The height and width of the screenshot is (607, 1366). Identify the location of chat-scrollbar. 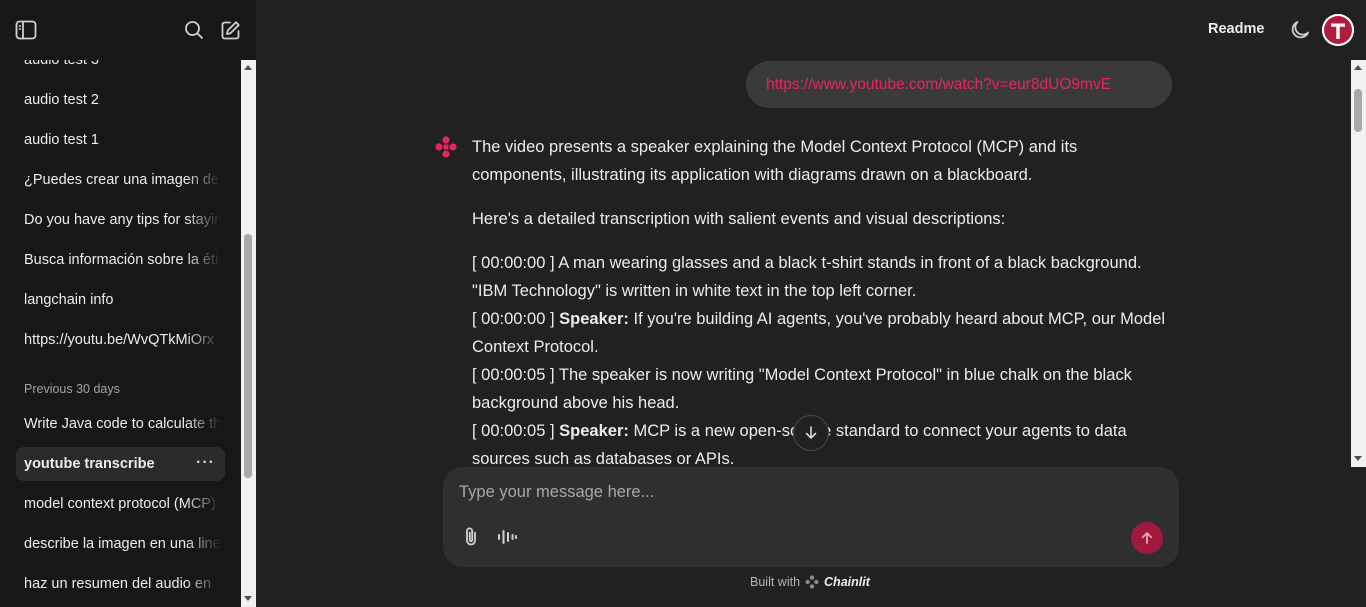
(1358, 263).